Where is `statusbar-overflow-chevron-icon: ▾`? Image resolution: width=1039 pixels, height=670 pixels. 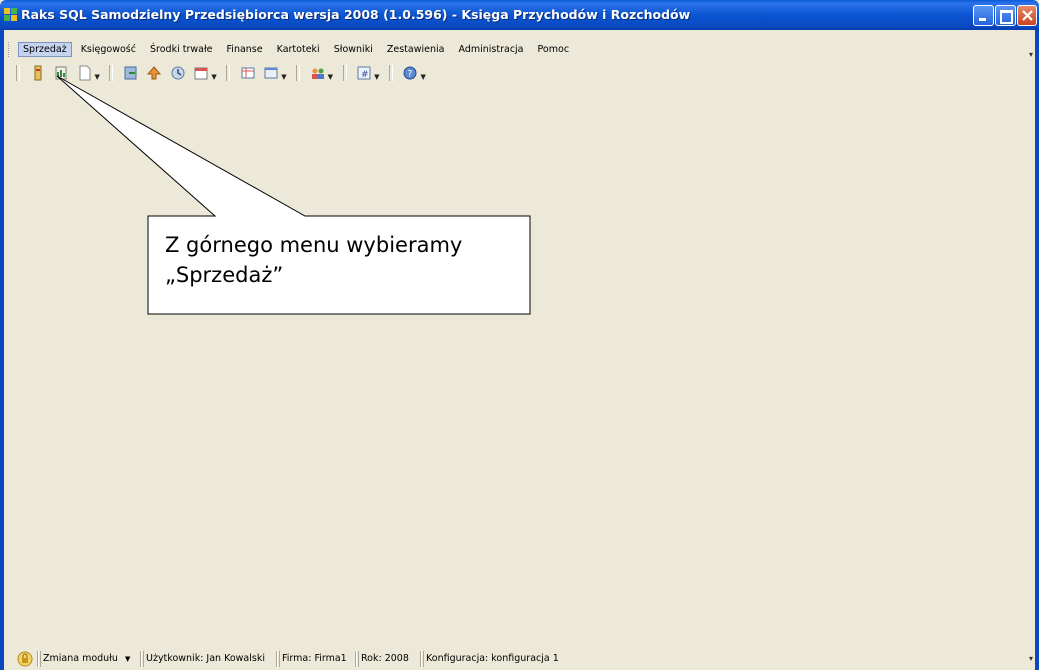
statusbar-overflow-chevron-icon: ▾ is located at coordinates (1031, 658).